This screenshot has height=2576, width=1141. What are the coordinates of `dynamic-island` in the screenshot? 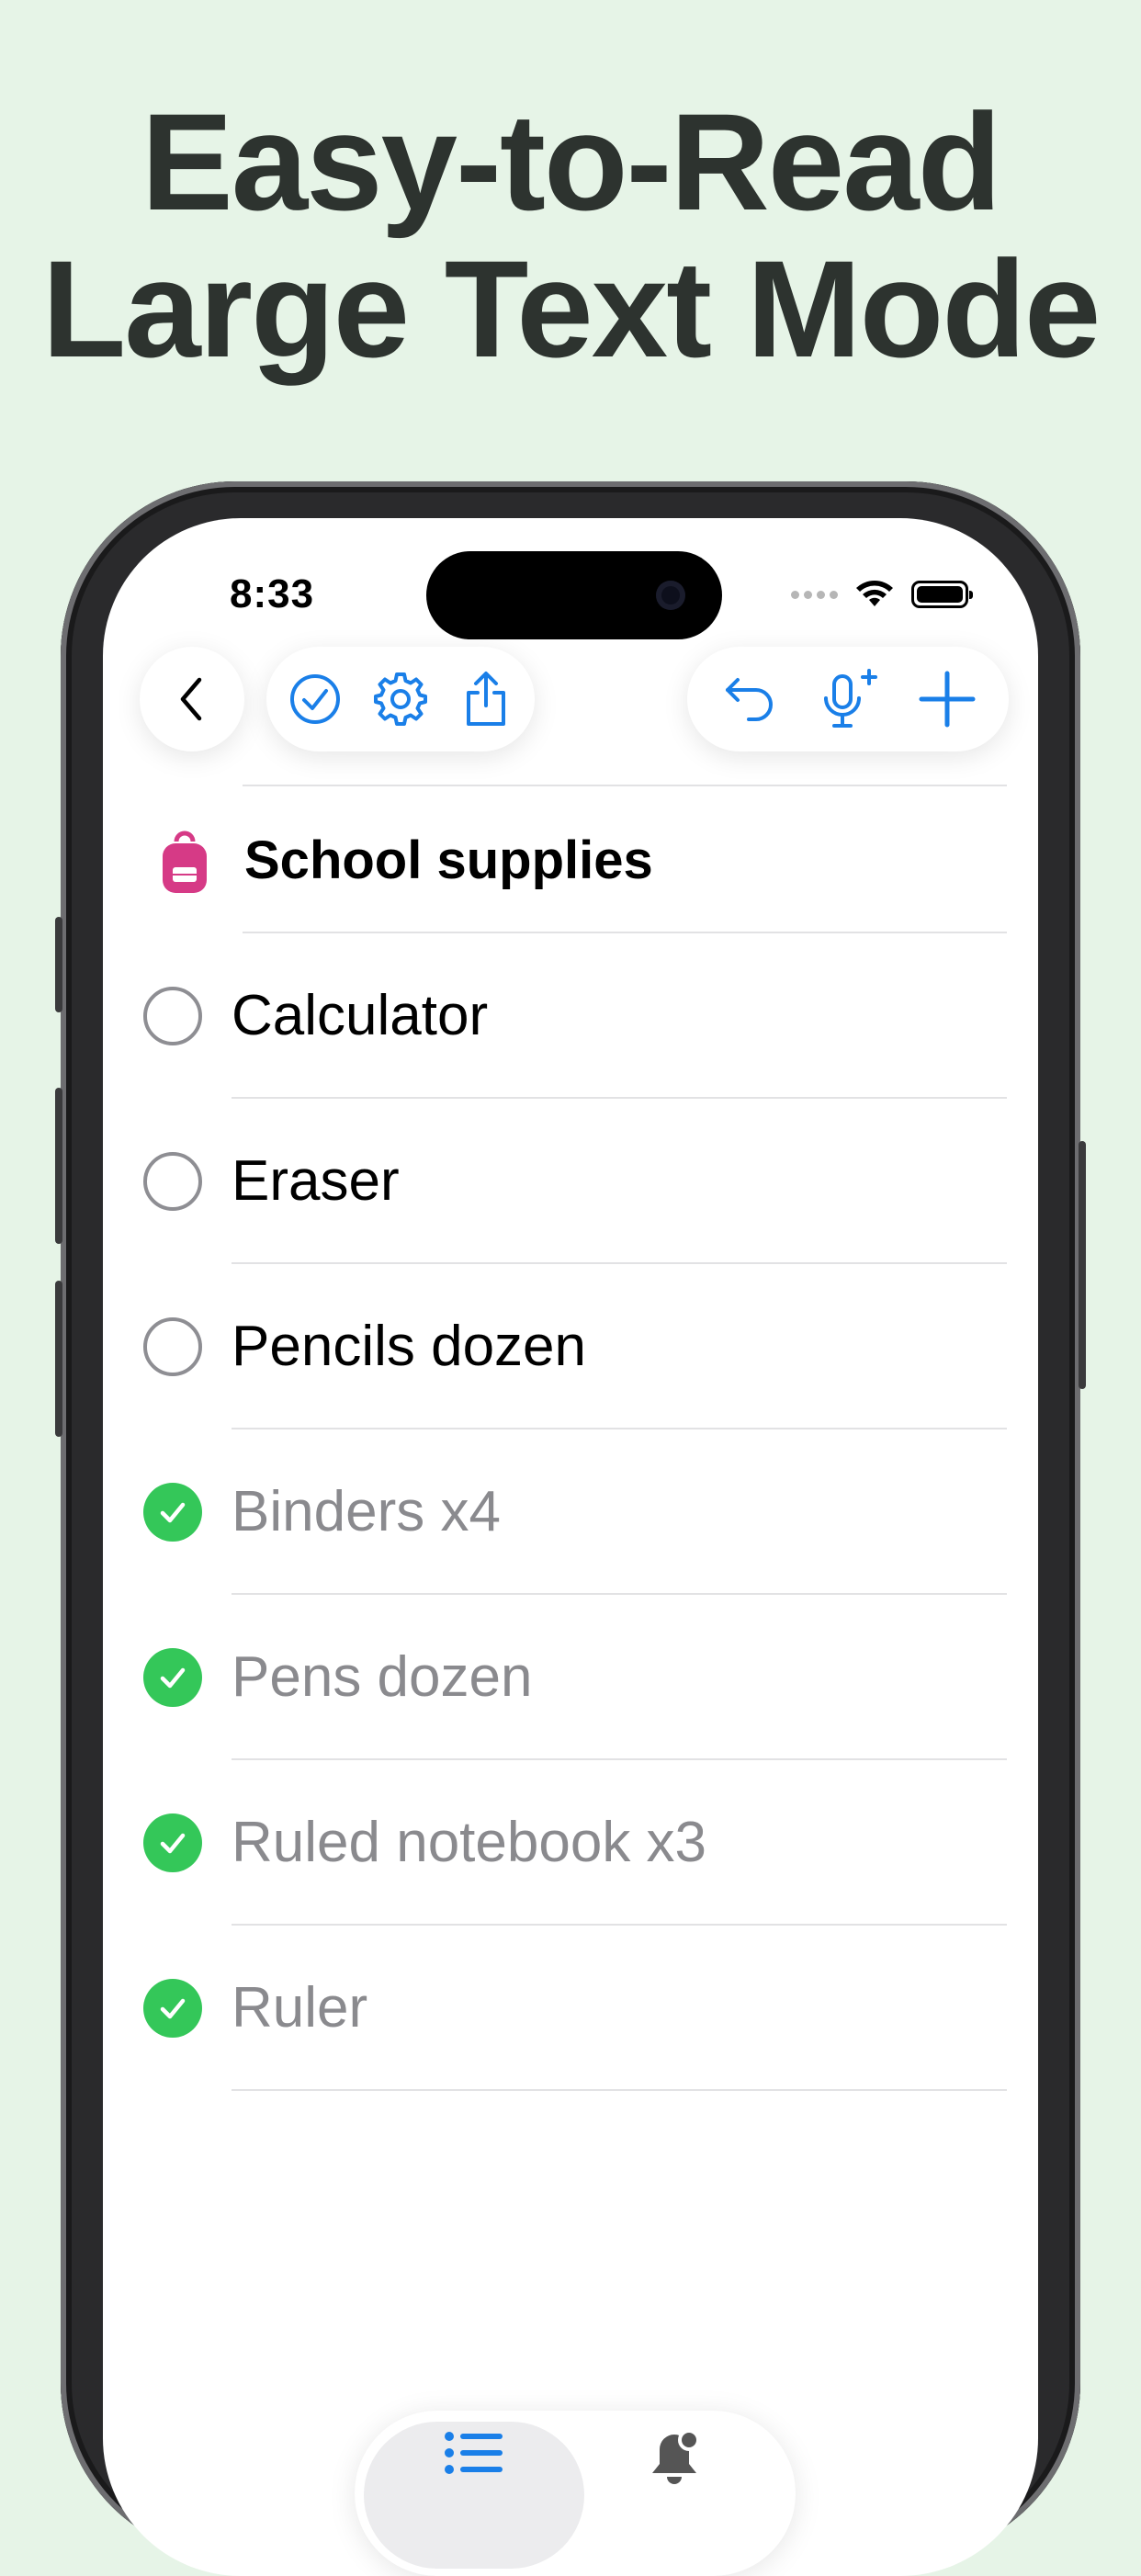 It's located at (574, 595).